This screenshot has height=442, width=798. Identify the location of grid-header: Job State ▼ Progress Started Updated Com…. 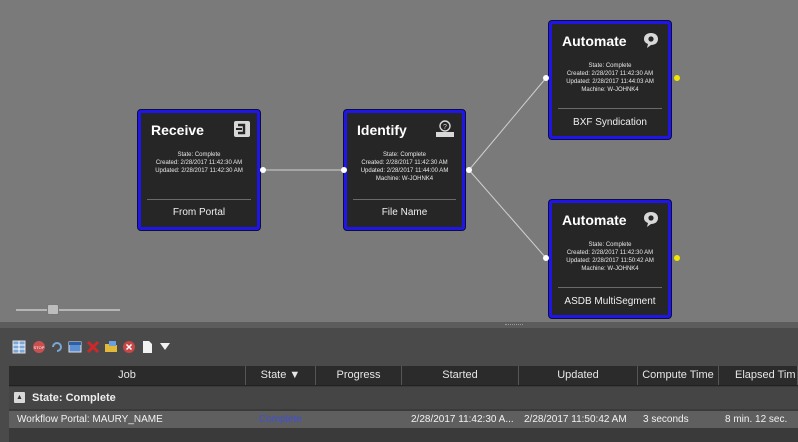
(403, 376).